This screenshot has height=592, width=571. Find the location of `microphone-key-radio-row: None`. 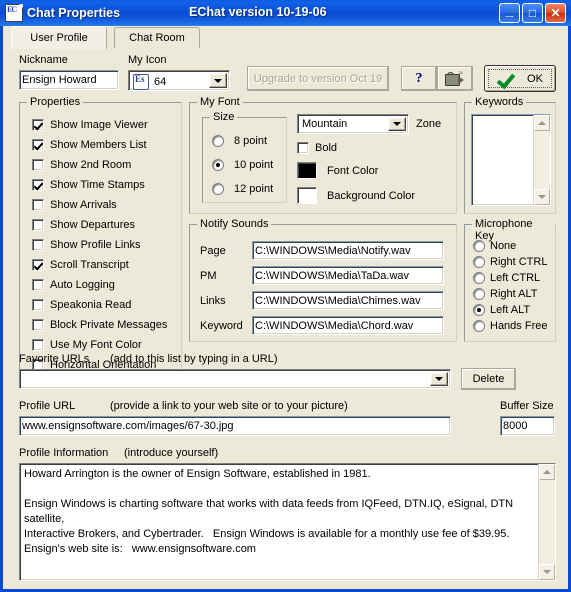

microphone-key-radio-row: None is located at coordinates (494, 245).